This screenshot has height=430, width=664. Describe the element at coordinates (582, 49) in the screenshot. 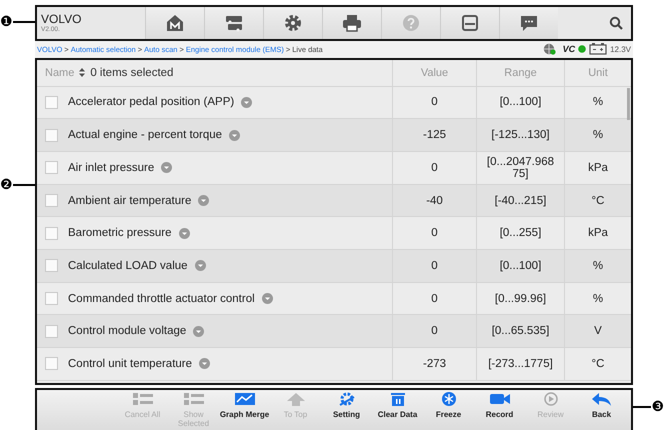

I see `connected-icon` at that location.